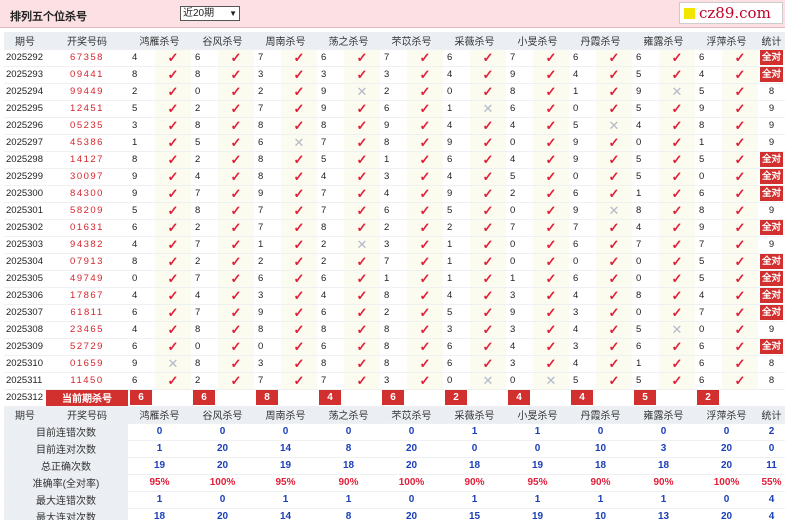  Describe the element at coordinates (285, 415) in the screenshot. I see `header-method-3: 周南杀号` at that location.